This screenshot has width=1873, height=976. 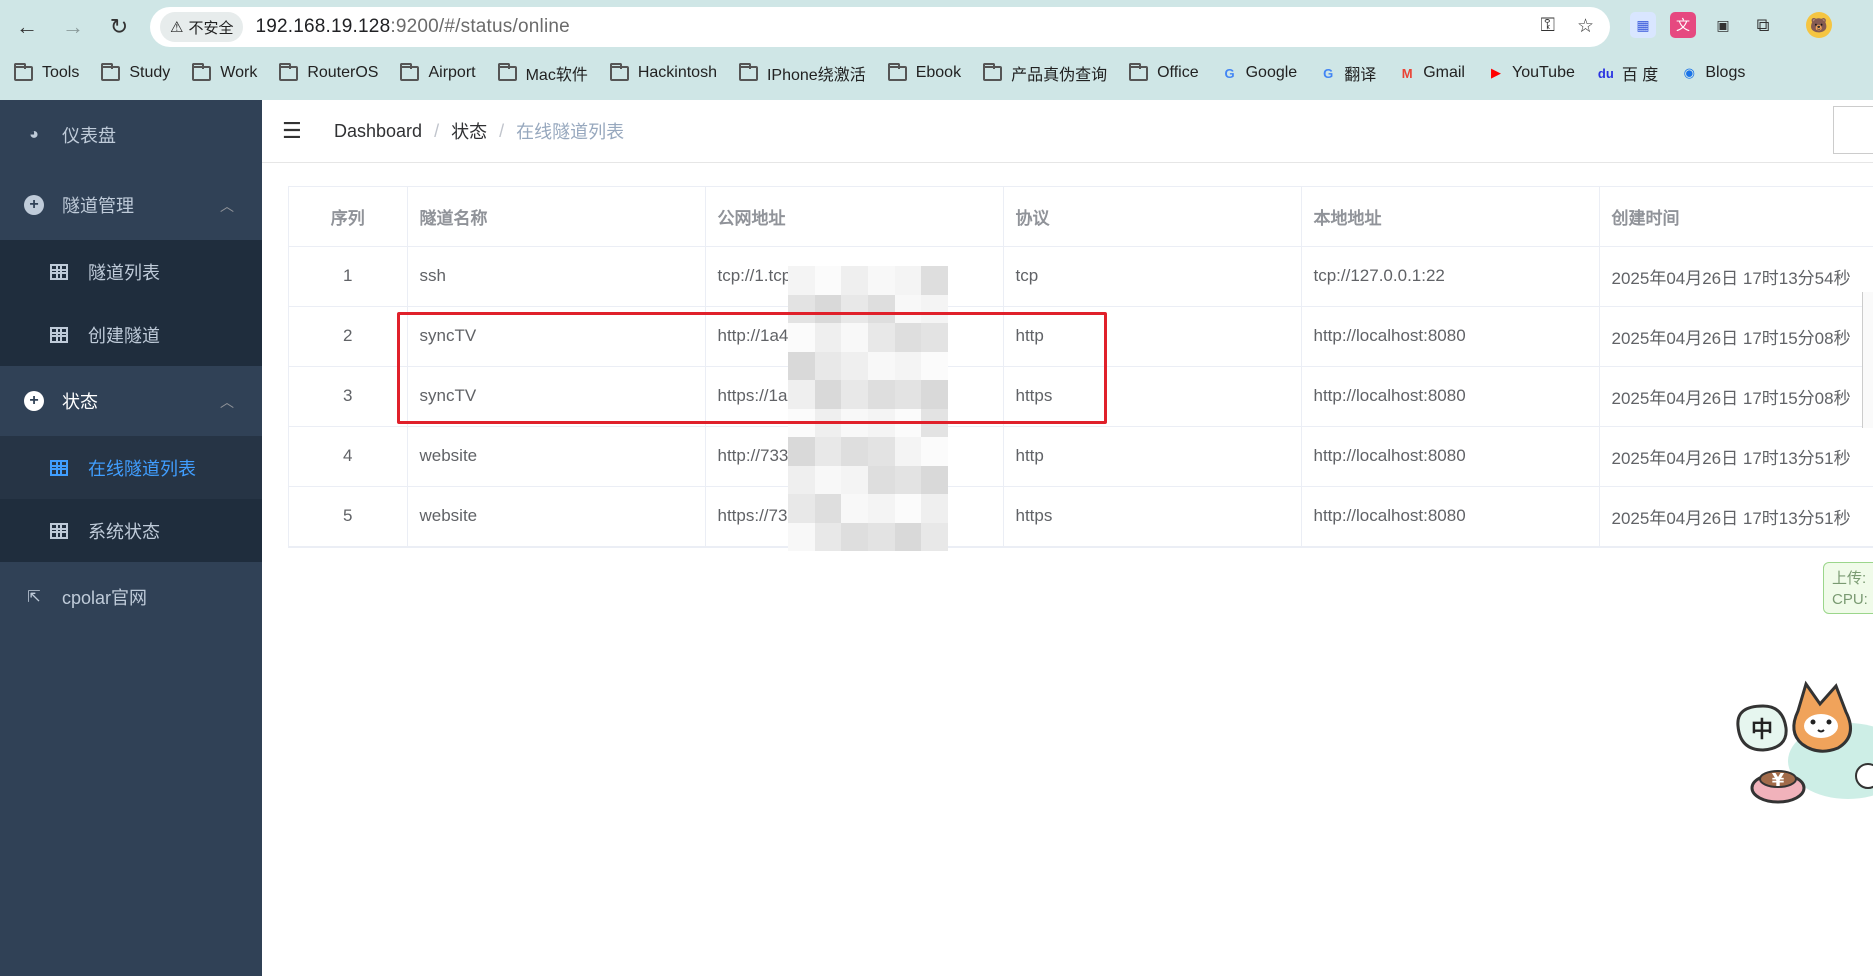 I want to click on bookmark-label: 产品真伪查询, so click(x=1059, y=75).